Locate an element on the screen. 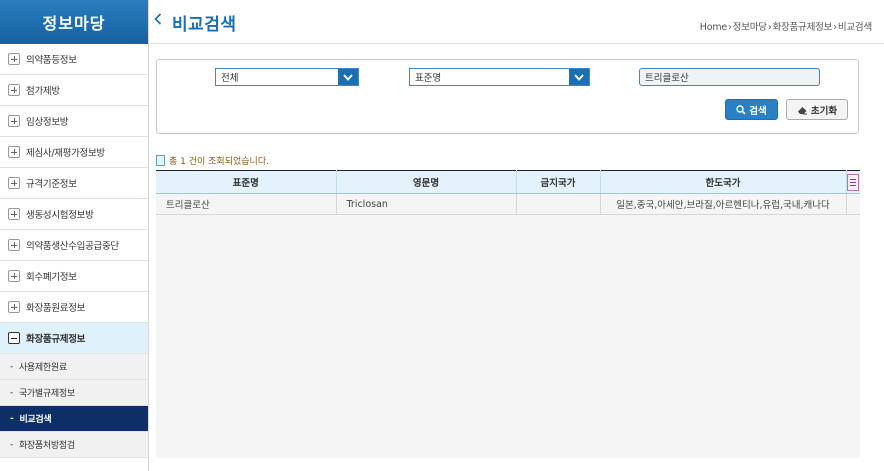  page-header: 비교검색 Home›정보마당›화장품규제정보›비교검색 is located at coordinates (517, 22).